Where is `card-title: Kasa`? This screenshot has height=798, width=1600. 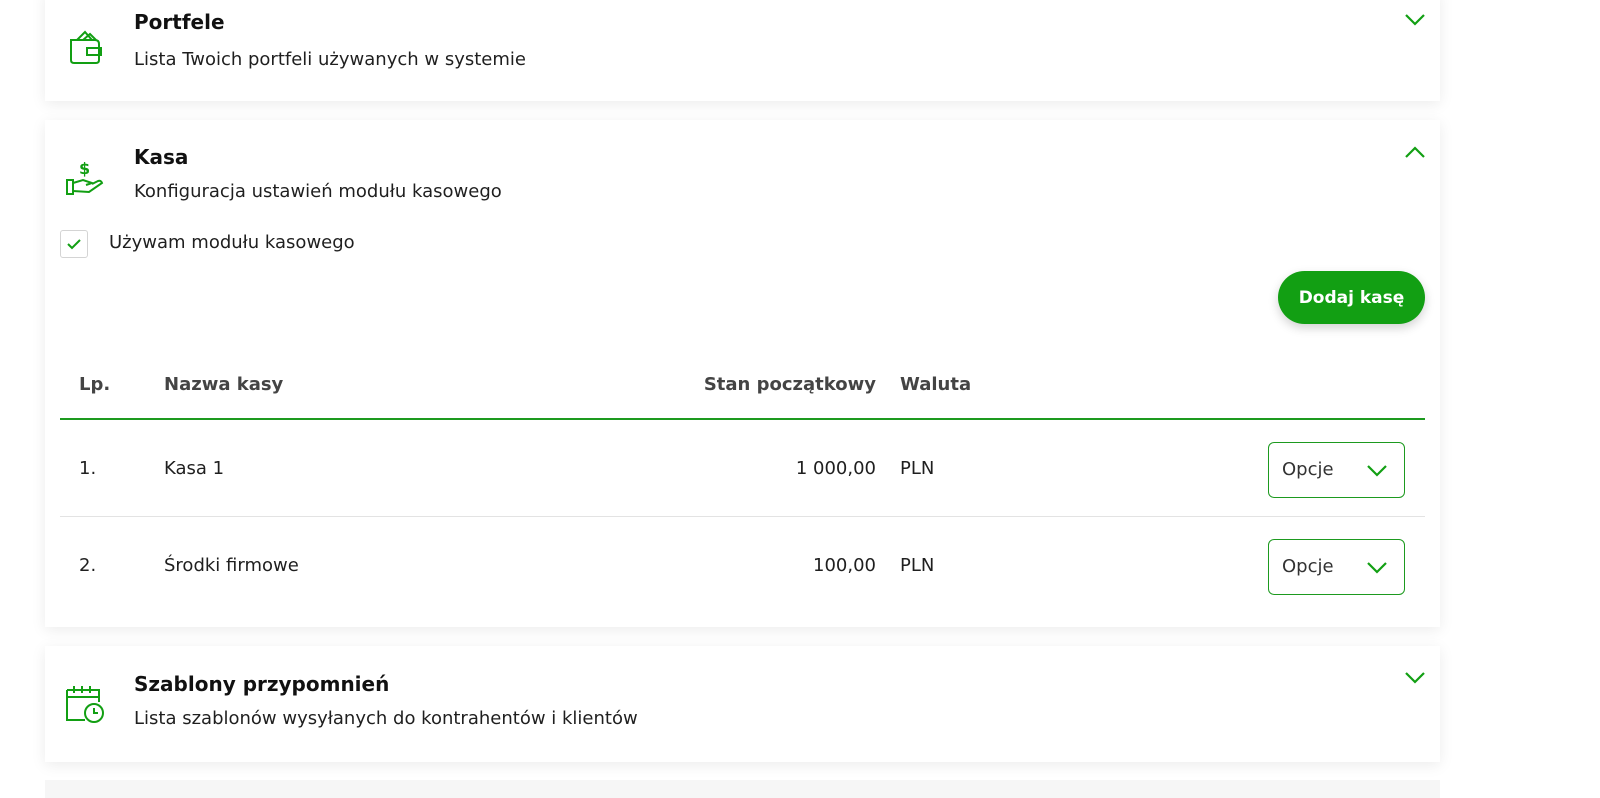
card-title: Kasa is located at coordinates (161, 157).